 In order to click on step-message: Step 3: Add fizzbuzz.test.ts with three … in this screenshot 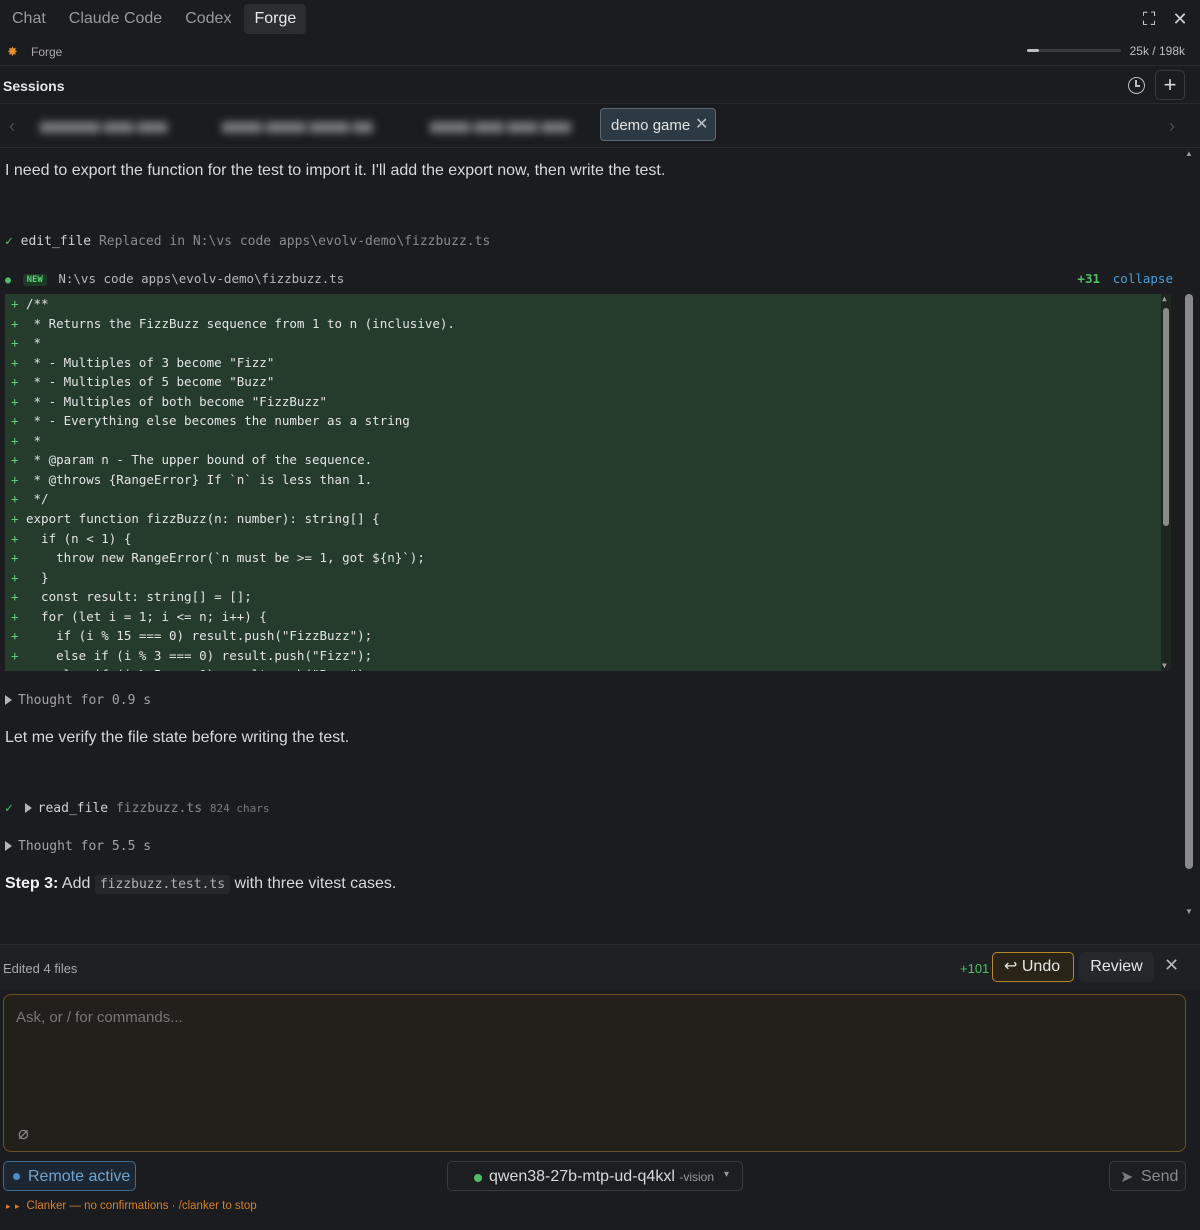, I will do `click(200, 884)`.